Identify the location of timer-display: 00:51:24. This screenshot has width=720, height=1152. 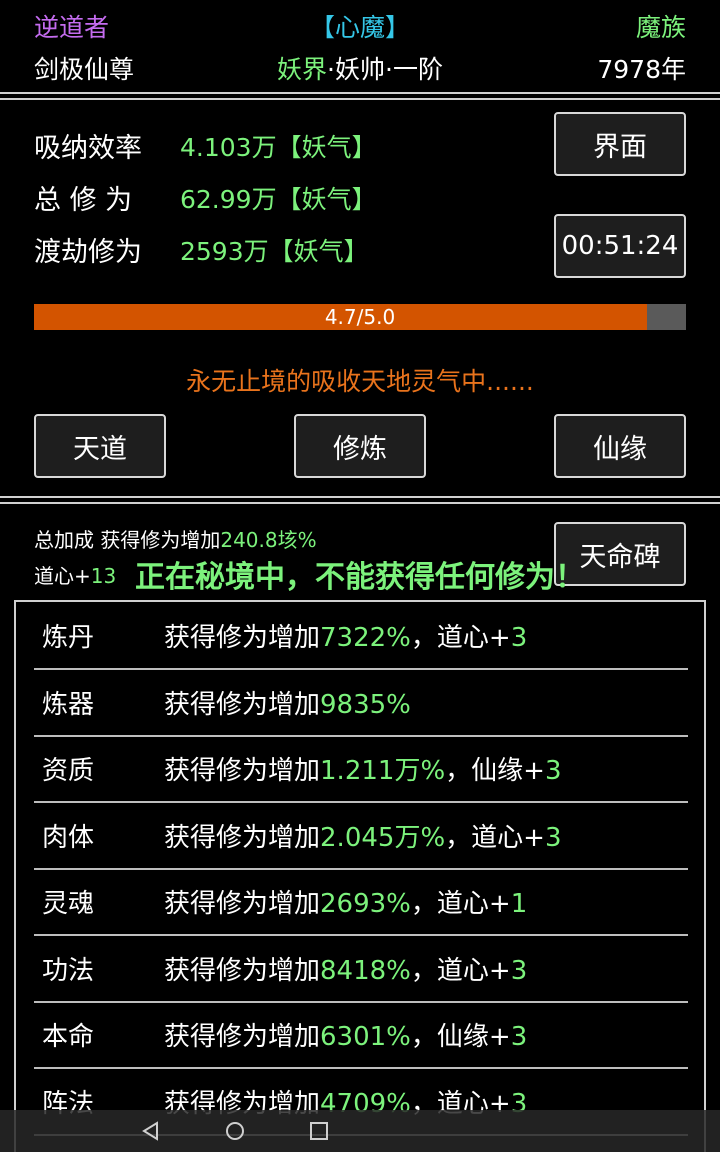
(620, 246).